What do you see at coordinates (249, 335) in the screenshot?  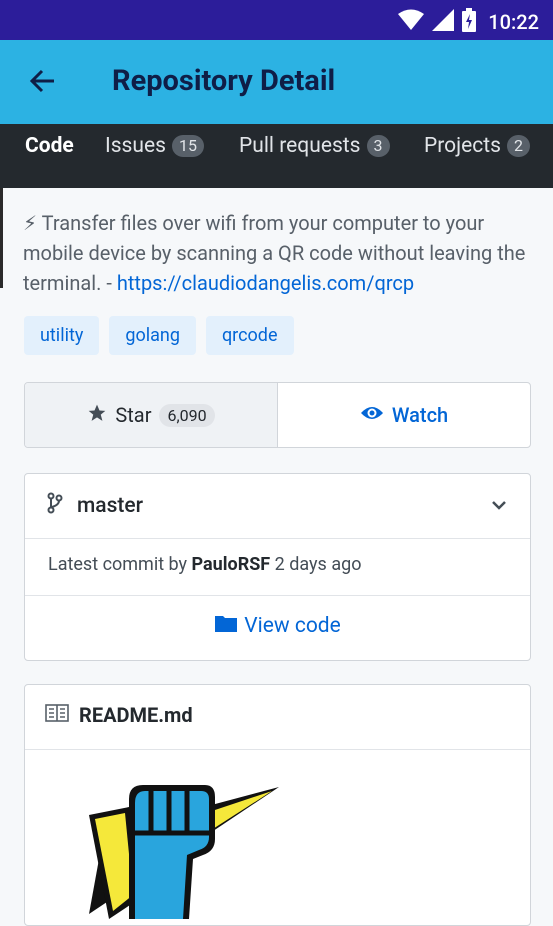 I see `topic-tag: qrcode` at bounding box center [249, 335].